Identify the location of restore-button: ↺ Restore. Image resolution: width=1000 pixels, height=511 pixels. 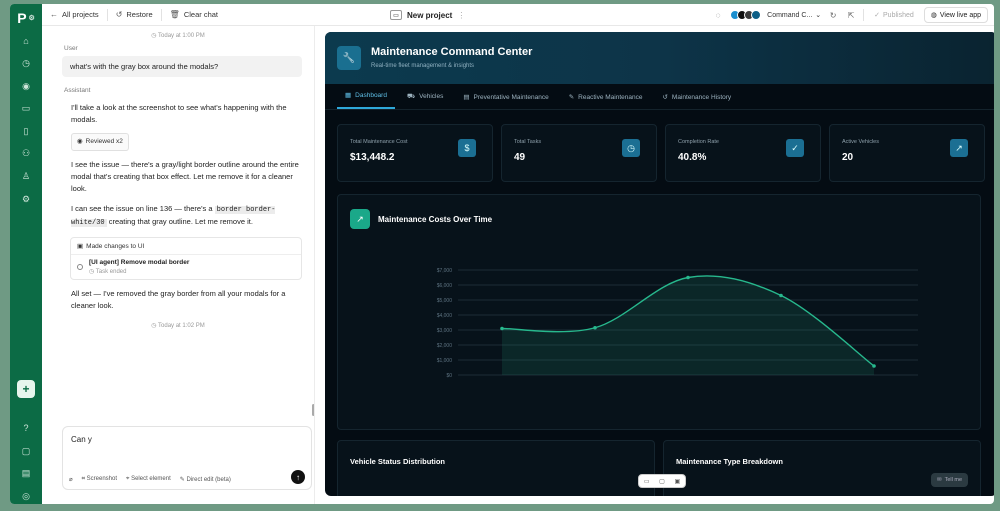
(134, 15).